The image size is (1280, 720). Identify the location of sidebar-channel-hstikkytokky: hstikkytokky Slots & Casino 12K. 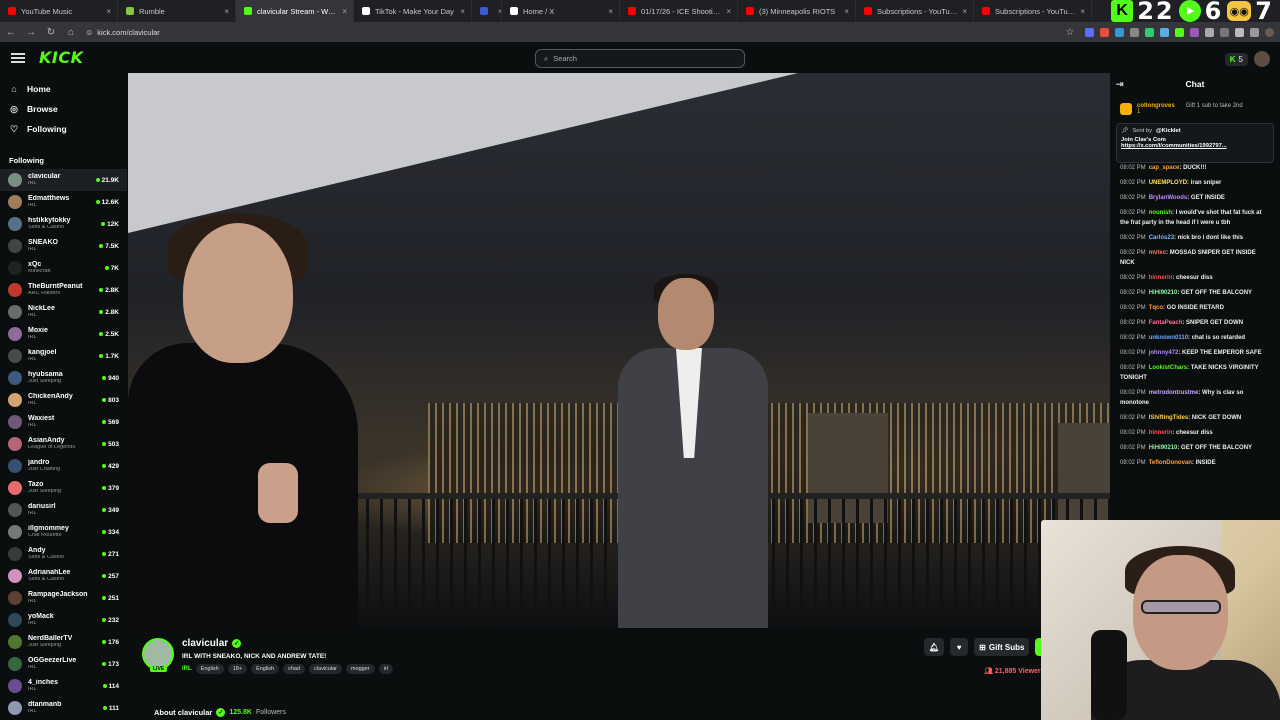
(63, 224).